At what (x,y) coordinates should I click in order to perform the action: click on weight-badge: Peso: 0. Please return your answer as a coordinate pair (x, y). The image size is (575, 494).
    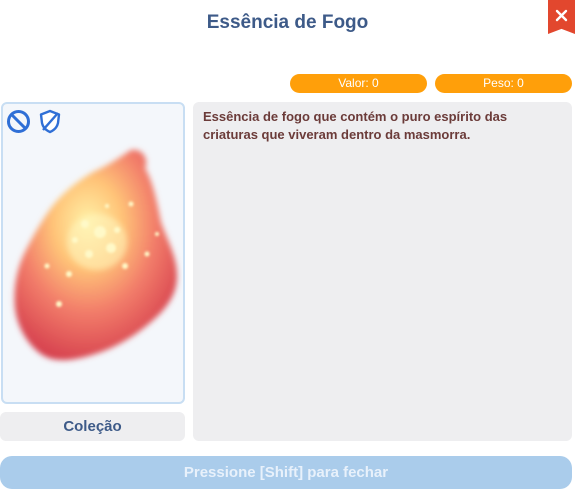
    Looking at the image, I should click on (503, 83).